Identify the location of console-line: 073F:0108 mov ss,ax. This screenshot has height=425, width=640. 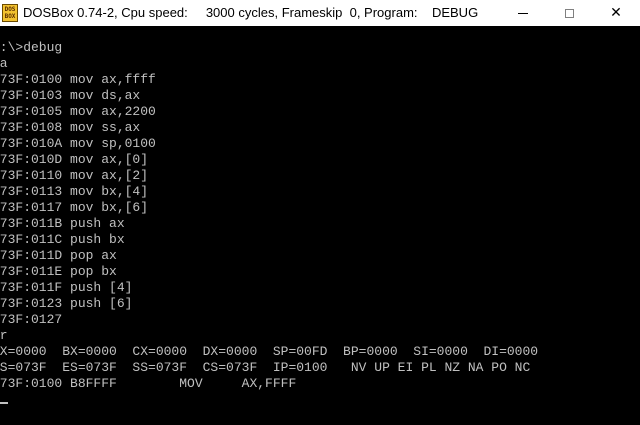
(320, 128).